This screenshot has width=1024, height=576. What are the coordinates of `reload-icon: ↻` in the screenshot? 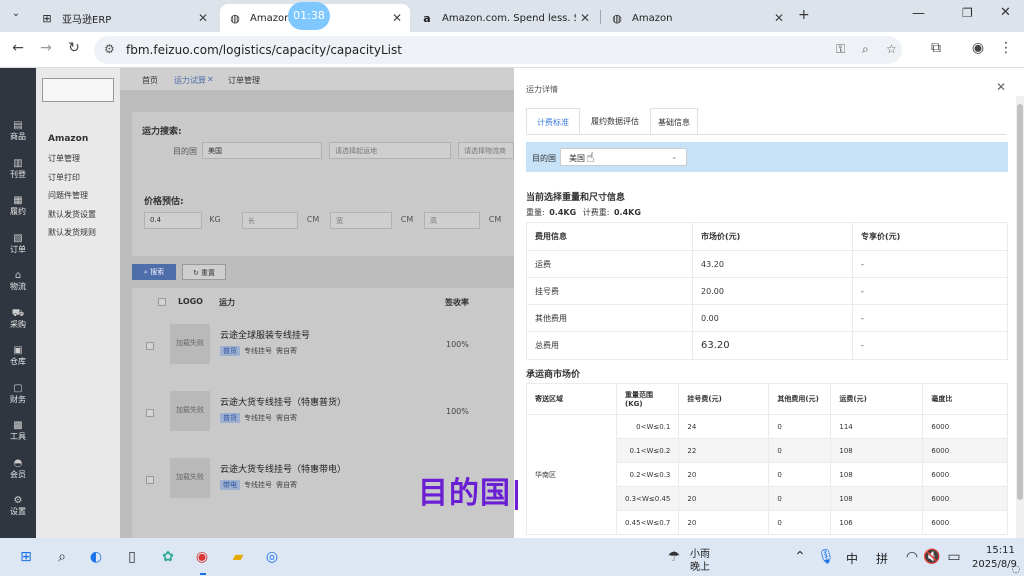 It's located at (74, 48).